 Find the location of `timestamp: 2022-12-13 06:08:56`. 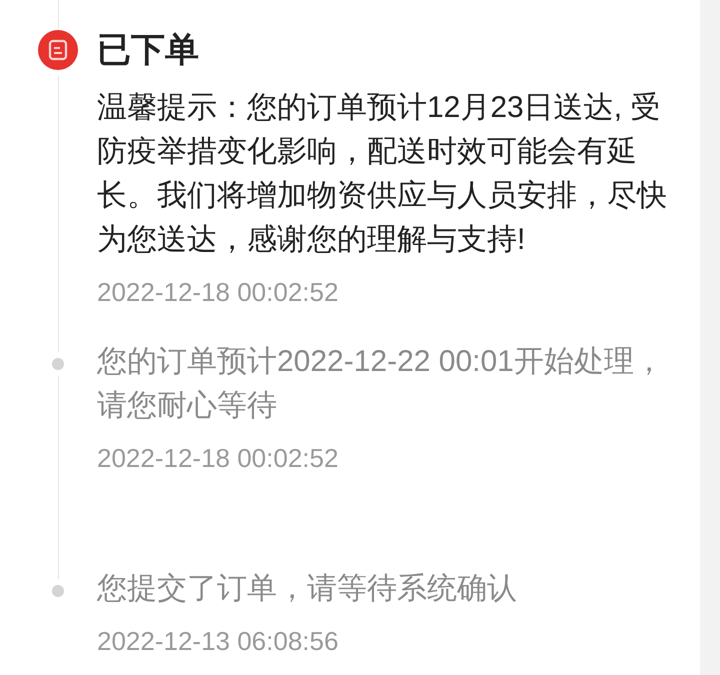

timestamp: 2022-12-13 06:08:56 is located at coordinates (218, 641).